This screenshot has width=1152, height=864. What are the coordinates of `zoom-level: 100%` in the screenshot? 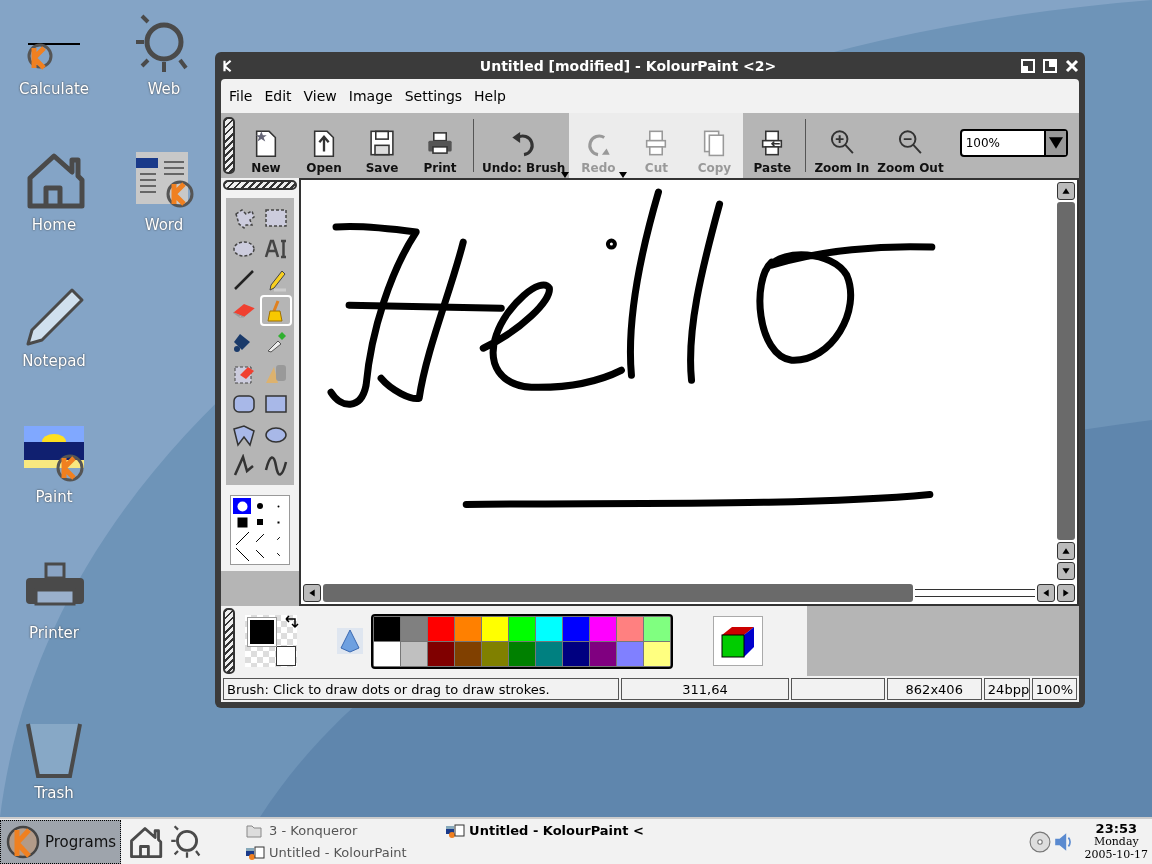 It's located at (1054, 689).